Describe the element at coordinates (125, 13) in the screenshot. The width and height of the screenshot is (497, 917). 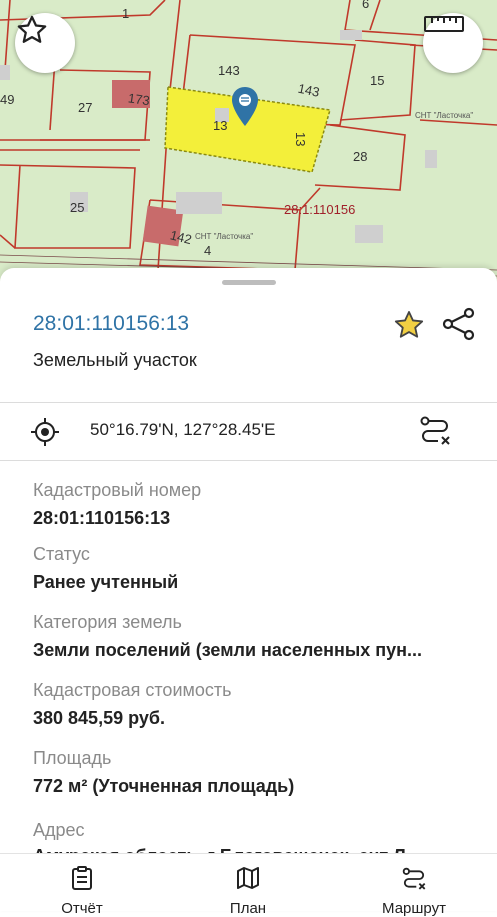
I see `map-label: 1` at that location.